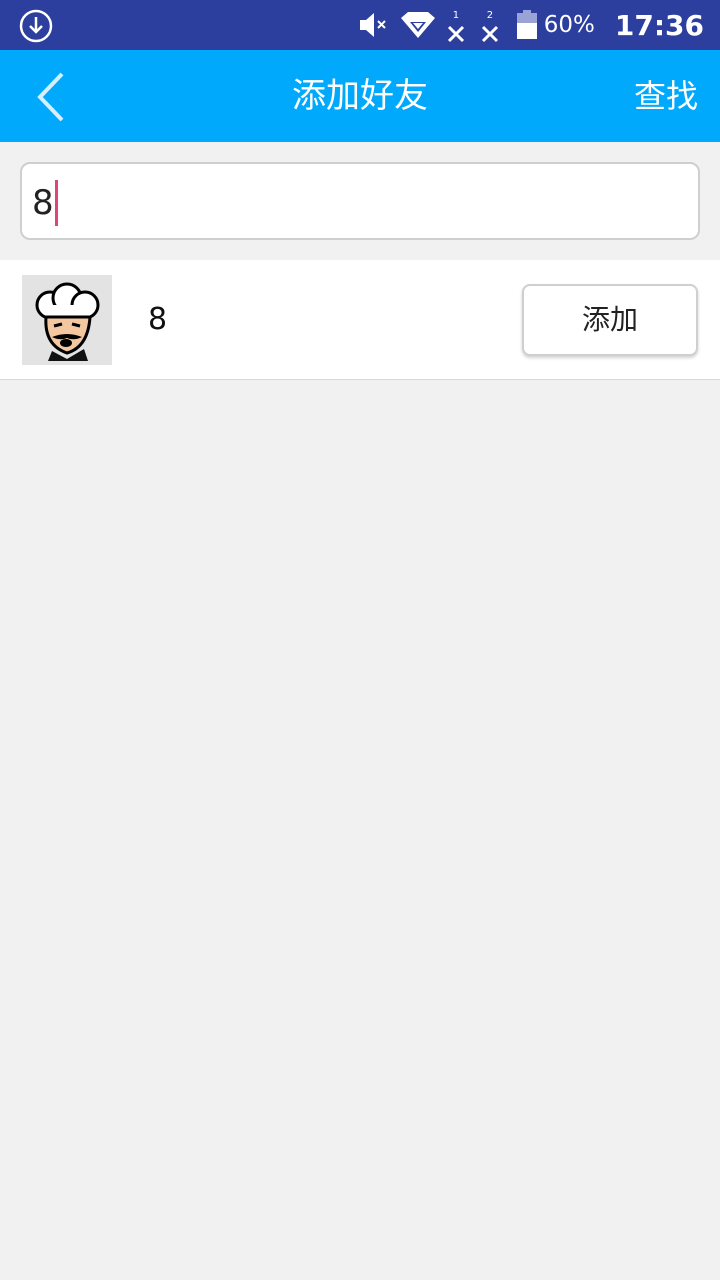 The width and height of the screenshot is (720, 1280). Describe the element at coordinates (490, 25) in the screenshot. I see `sim2-no-signal-icon: 2` at that location.